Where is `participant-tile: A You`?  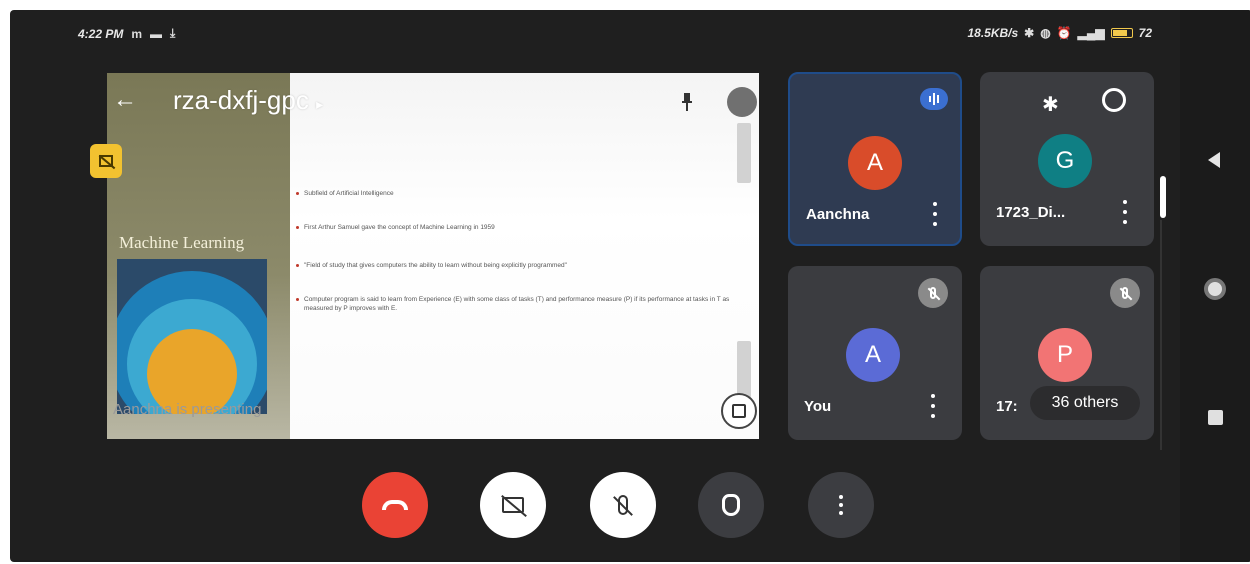 participant-tile: A You is located at coordinates (875, 353).